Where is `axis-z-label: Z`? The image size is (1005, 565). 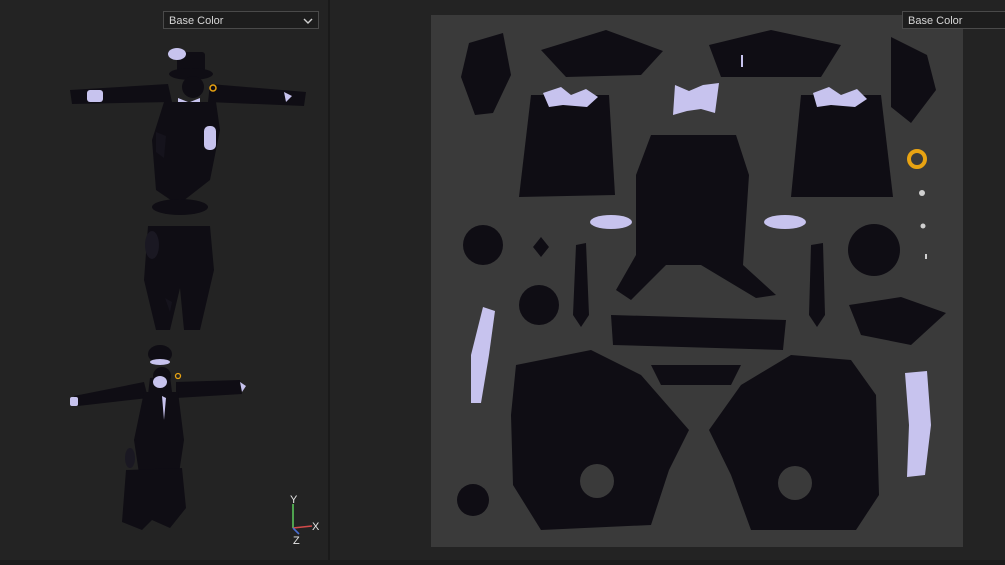
axis-z-label: Z is located at coordinates (296, 540).